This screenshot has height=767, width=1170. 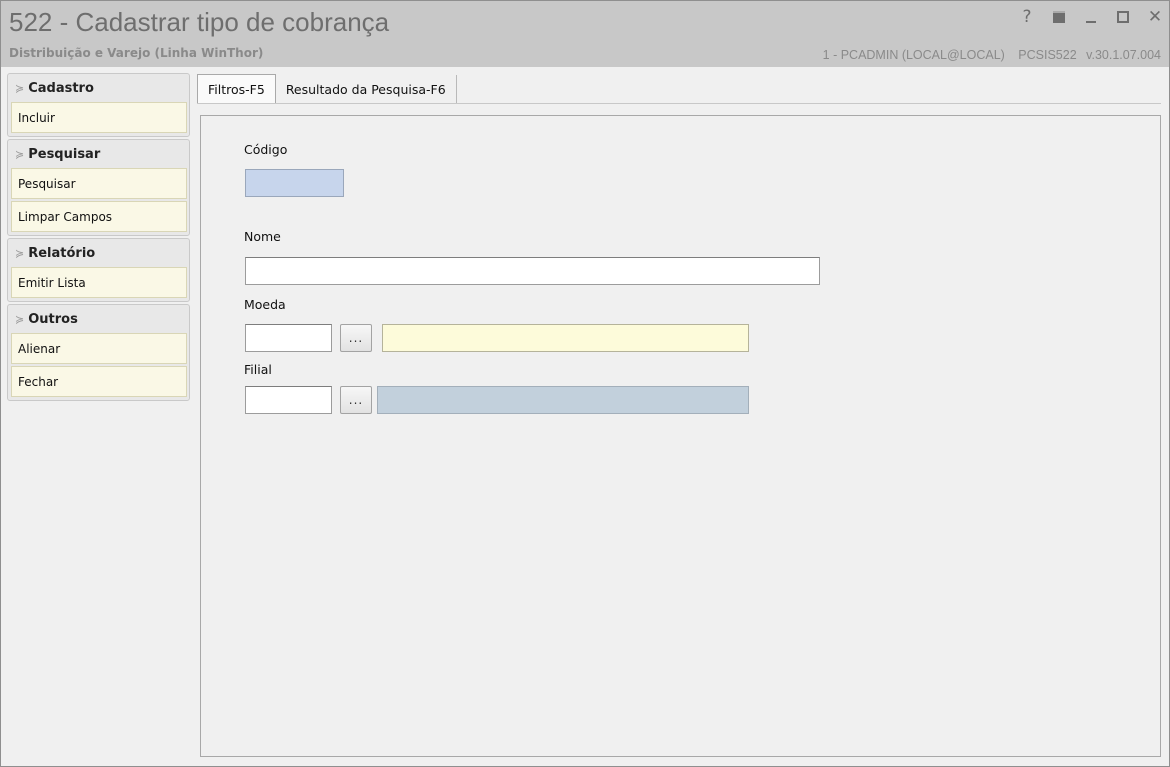 I want to click on group-outros: ≽ Outros Alienar Fechar, so click(x=98, y=352).